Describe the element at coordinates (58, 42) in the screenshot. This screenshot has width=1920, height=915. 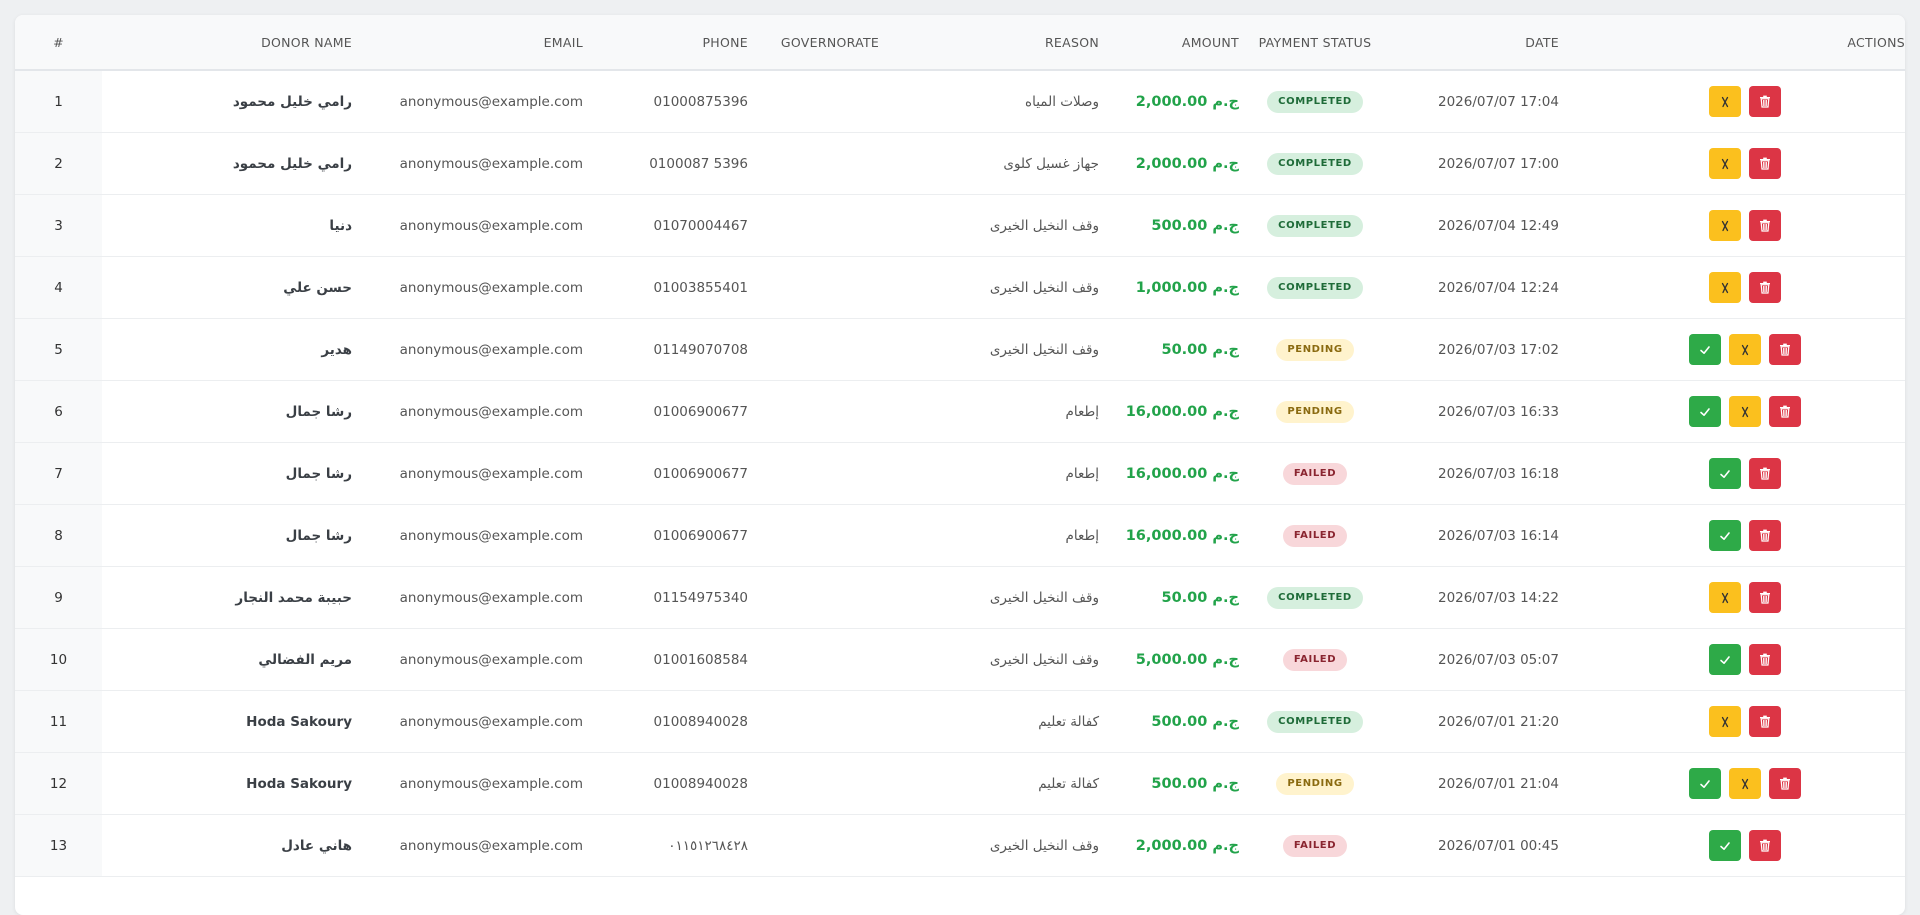
I see `header-index: #` at that location.